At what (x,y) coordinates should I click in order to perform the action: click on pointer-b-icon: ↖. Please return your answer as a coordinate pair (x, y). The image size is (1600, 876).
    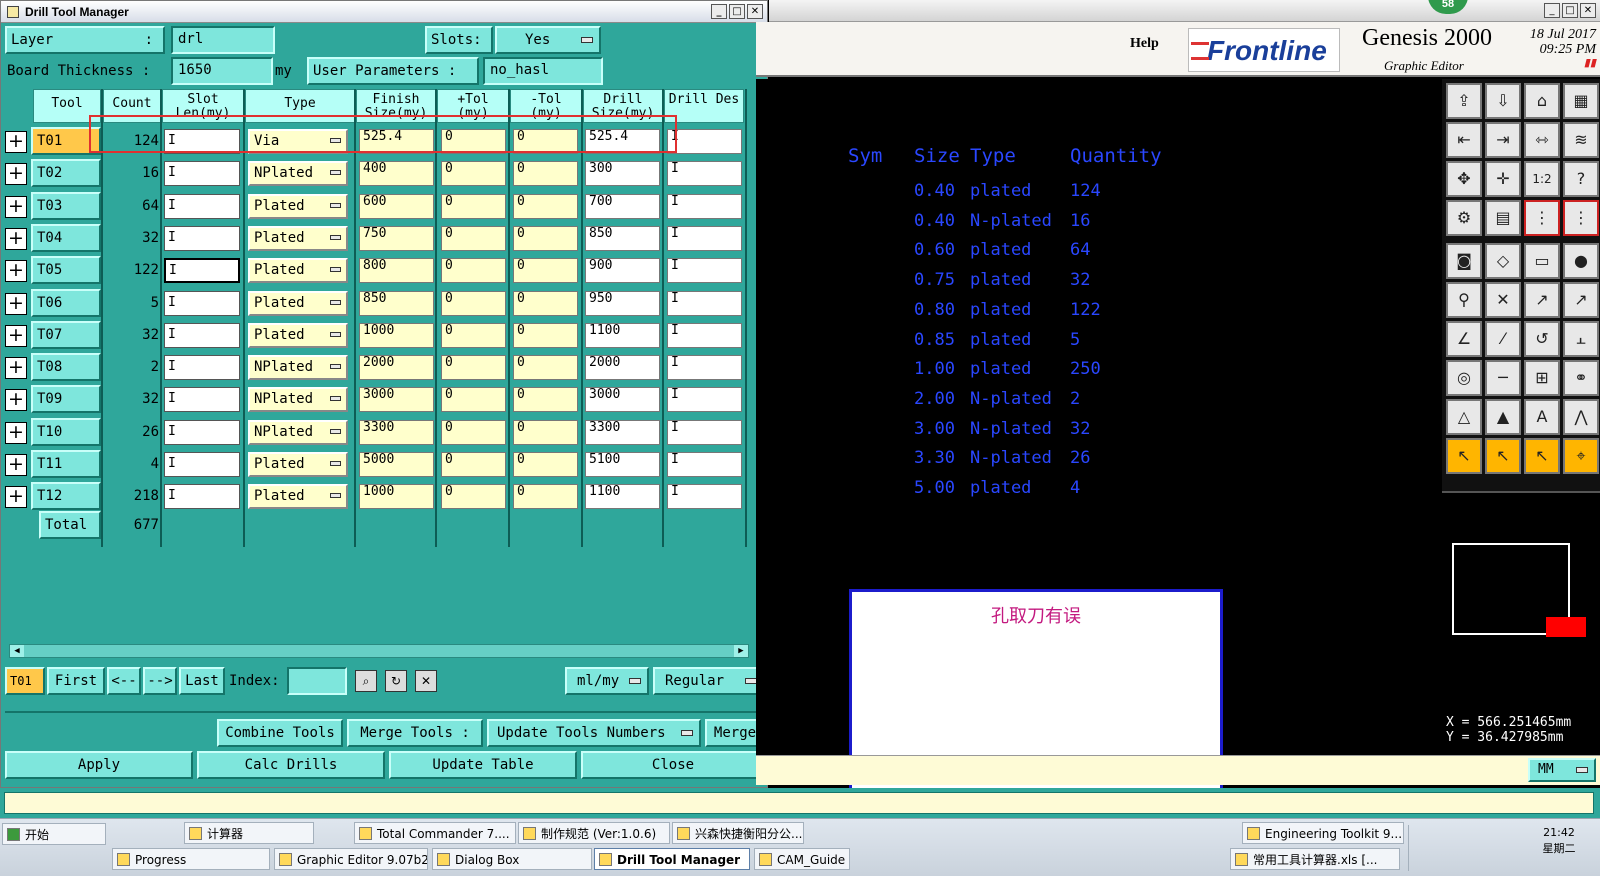
    Looking at the image, I should click on (1503, 456).